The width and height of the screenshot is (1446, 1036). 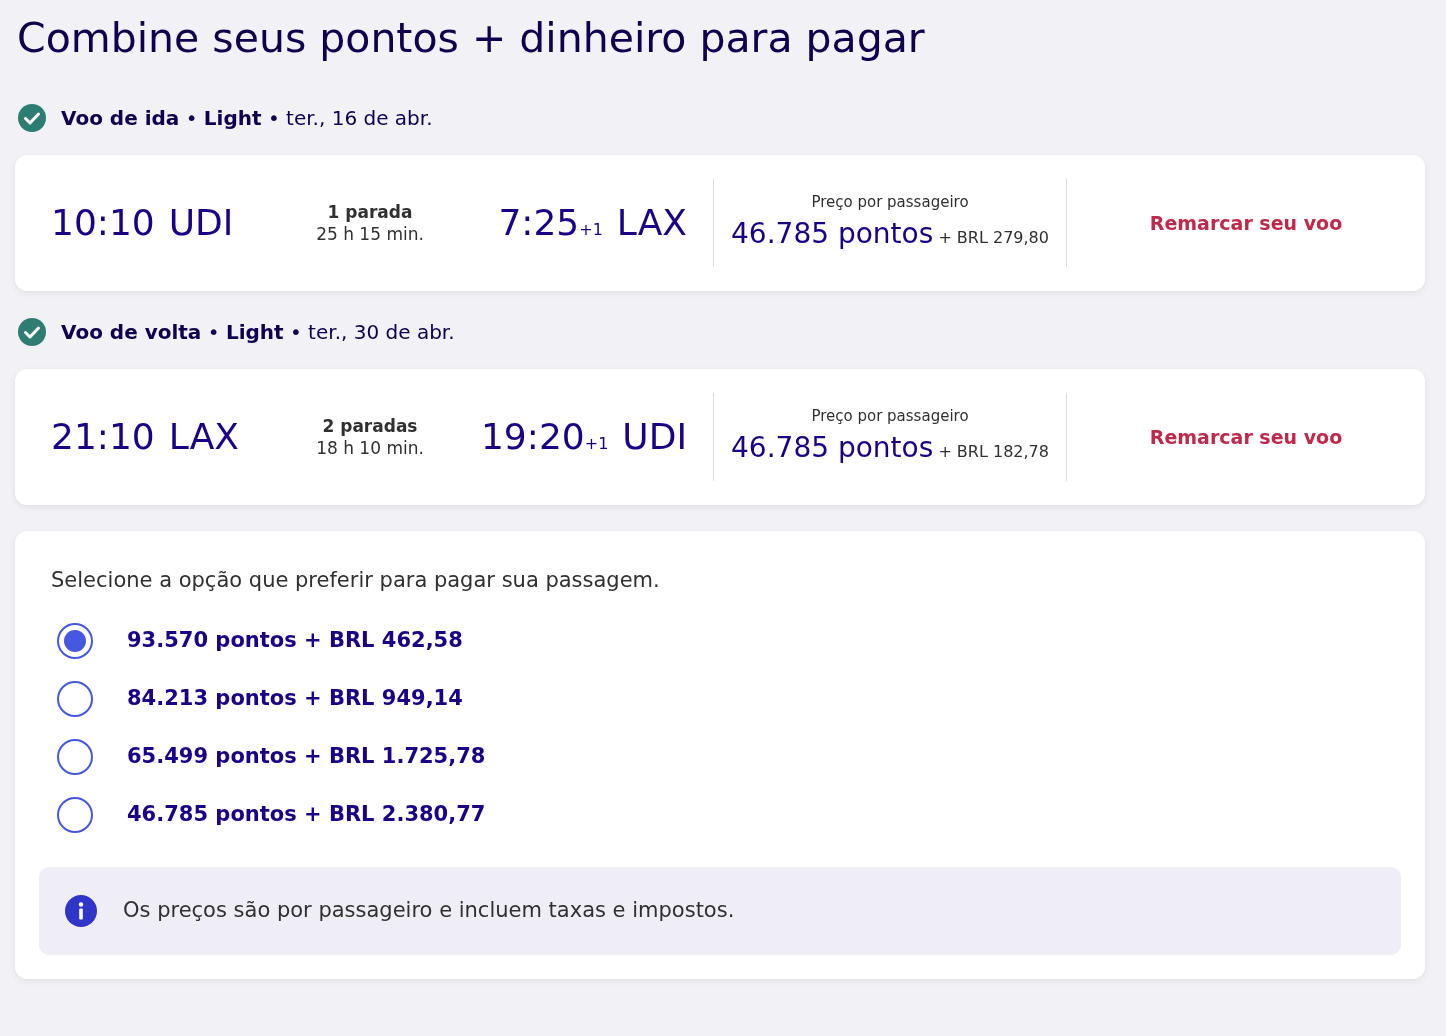 I want to click on departure-time: 21:10, so click(x=103, y=437).